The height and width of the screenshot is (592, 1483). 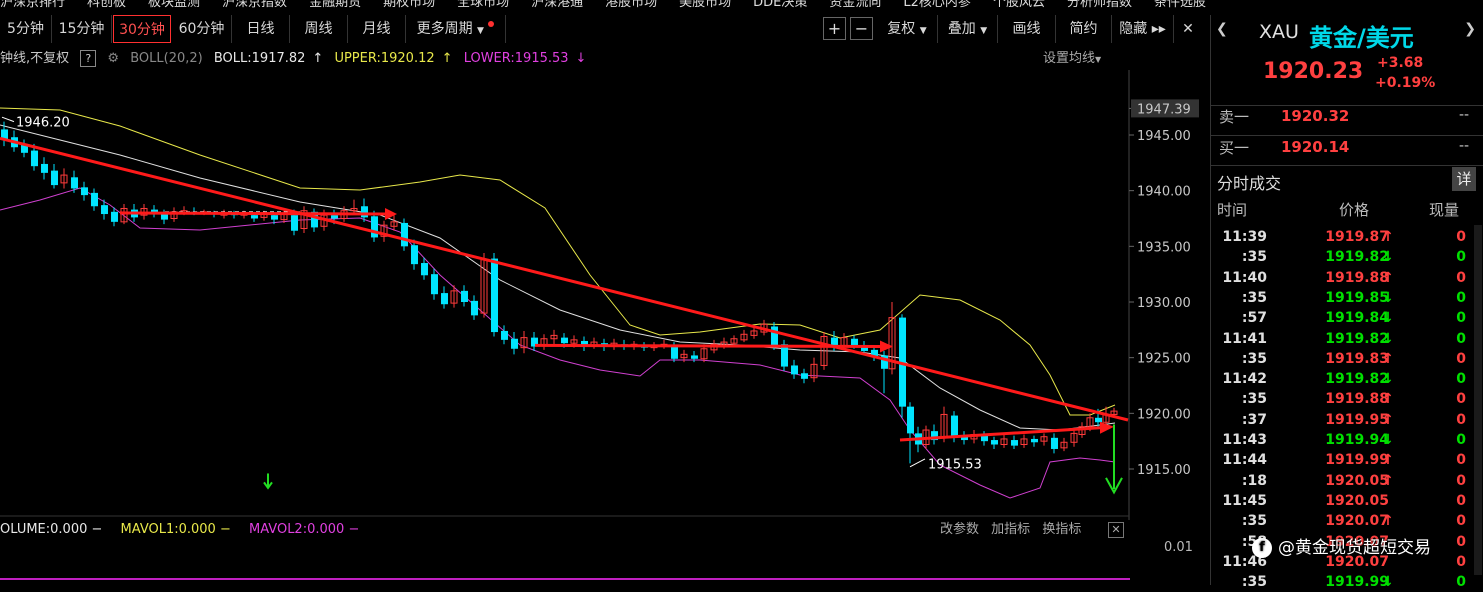 I want to click on low-price-label: 1915.53, so click(x=955, y=464).